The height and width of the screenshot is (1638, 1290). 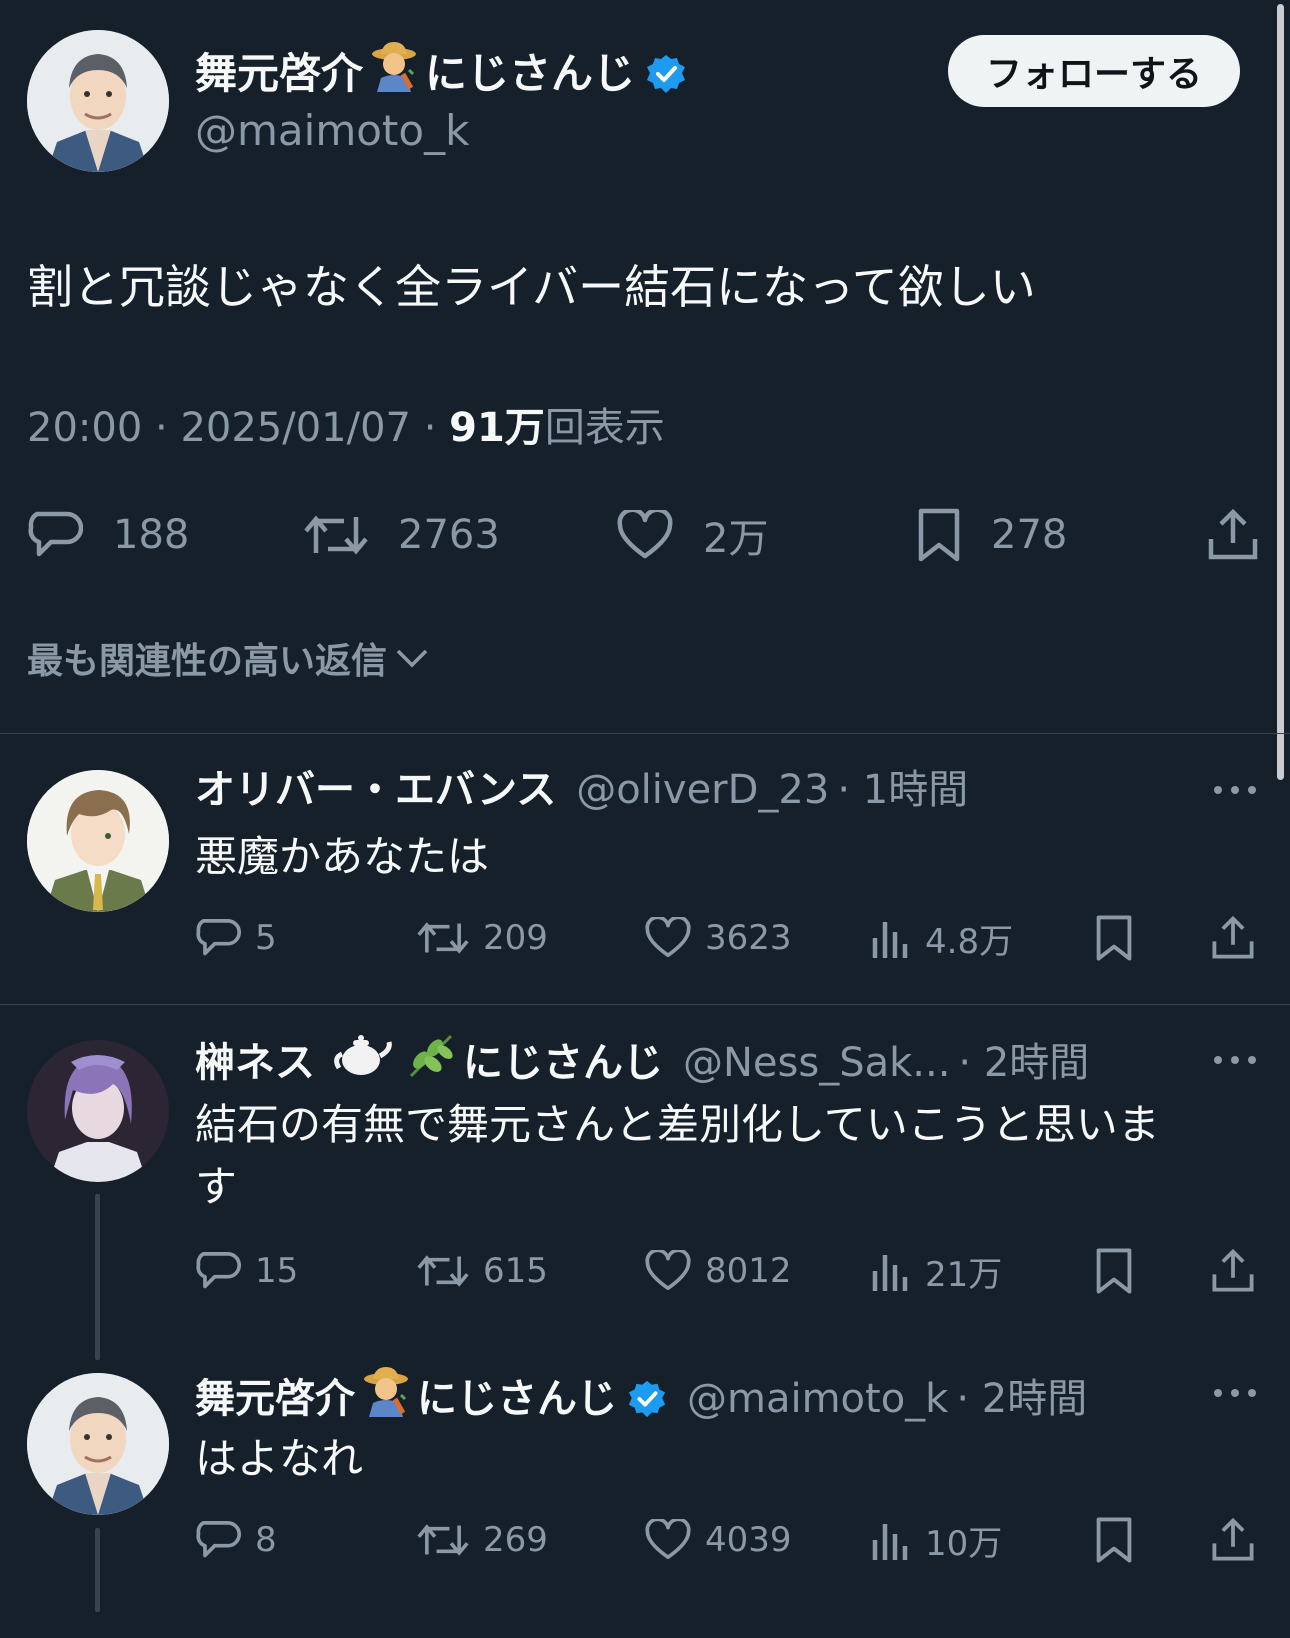 I want to click on retweet-button: 615, so click(x=482, y=1271).